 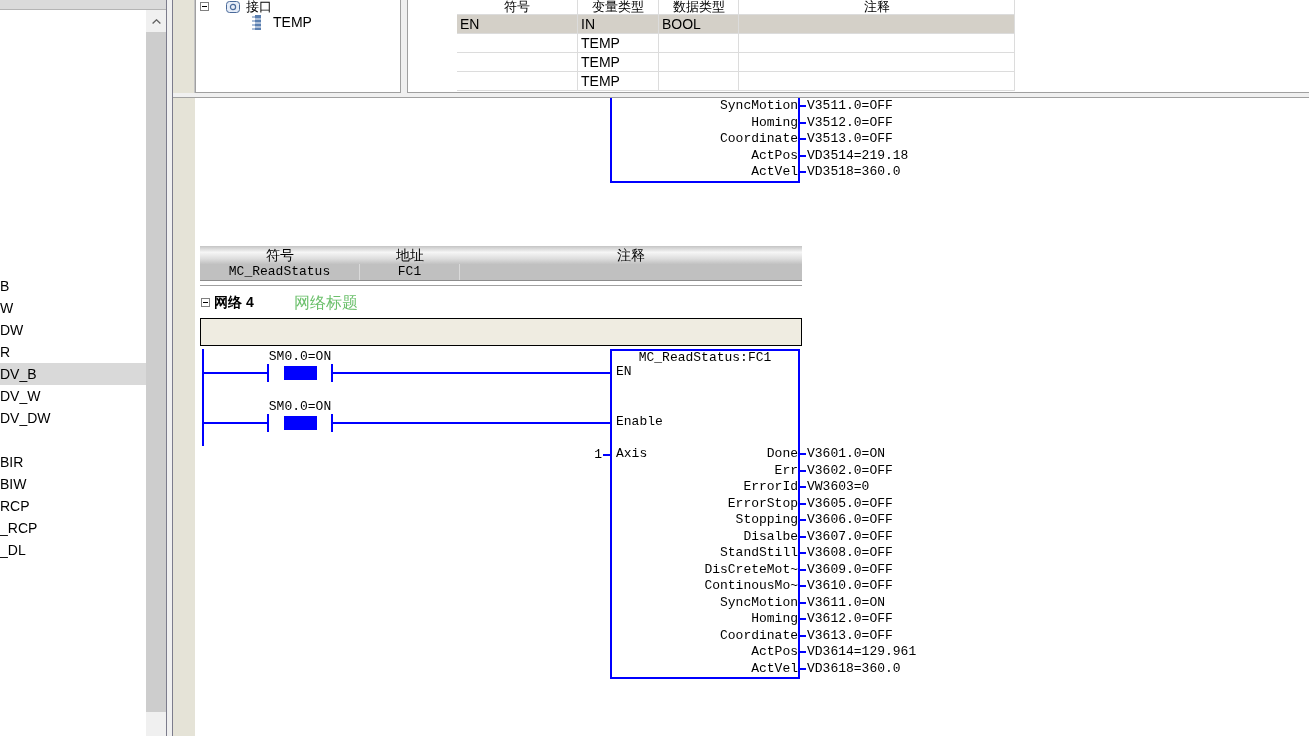 I want to click on column-header: 符号, so click(x=280, y=255).